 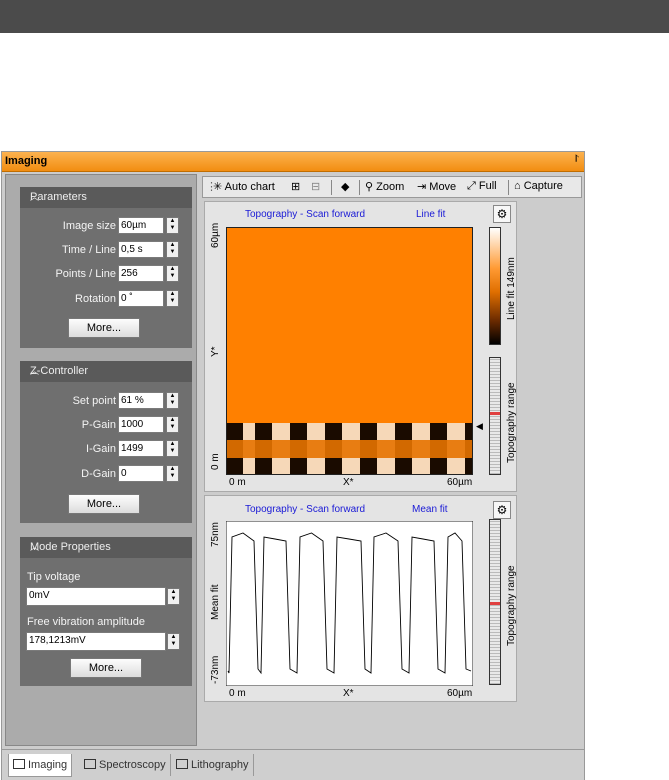 I want to click on chart2-settings-gear-icon: ⚙, so click(x=502, y=510).